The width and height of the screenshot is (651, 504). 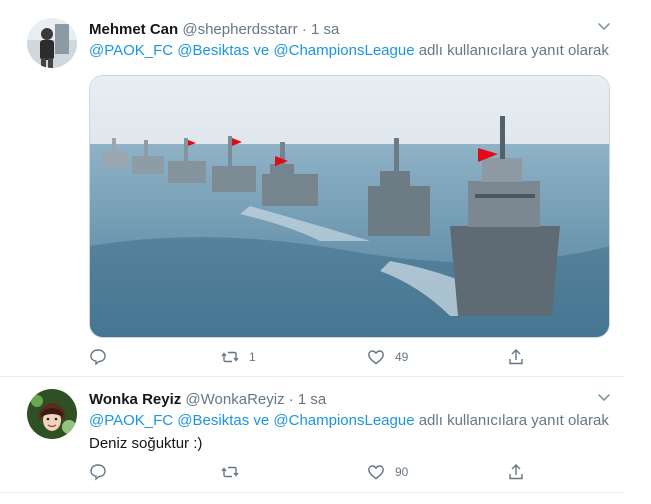 I want to click on tweet-header: Wonka Reyiz @WonkaReyiz · 1 sa, so click(x=207, y=399).